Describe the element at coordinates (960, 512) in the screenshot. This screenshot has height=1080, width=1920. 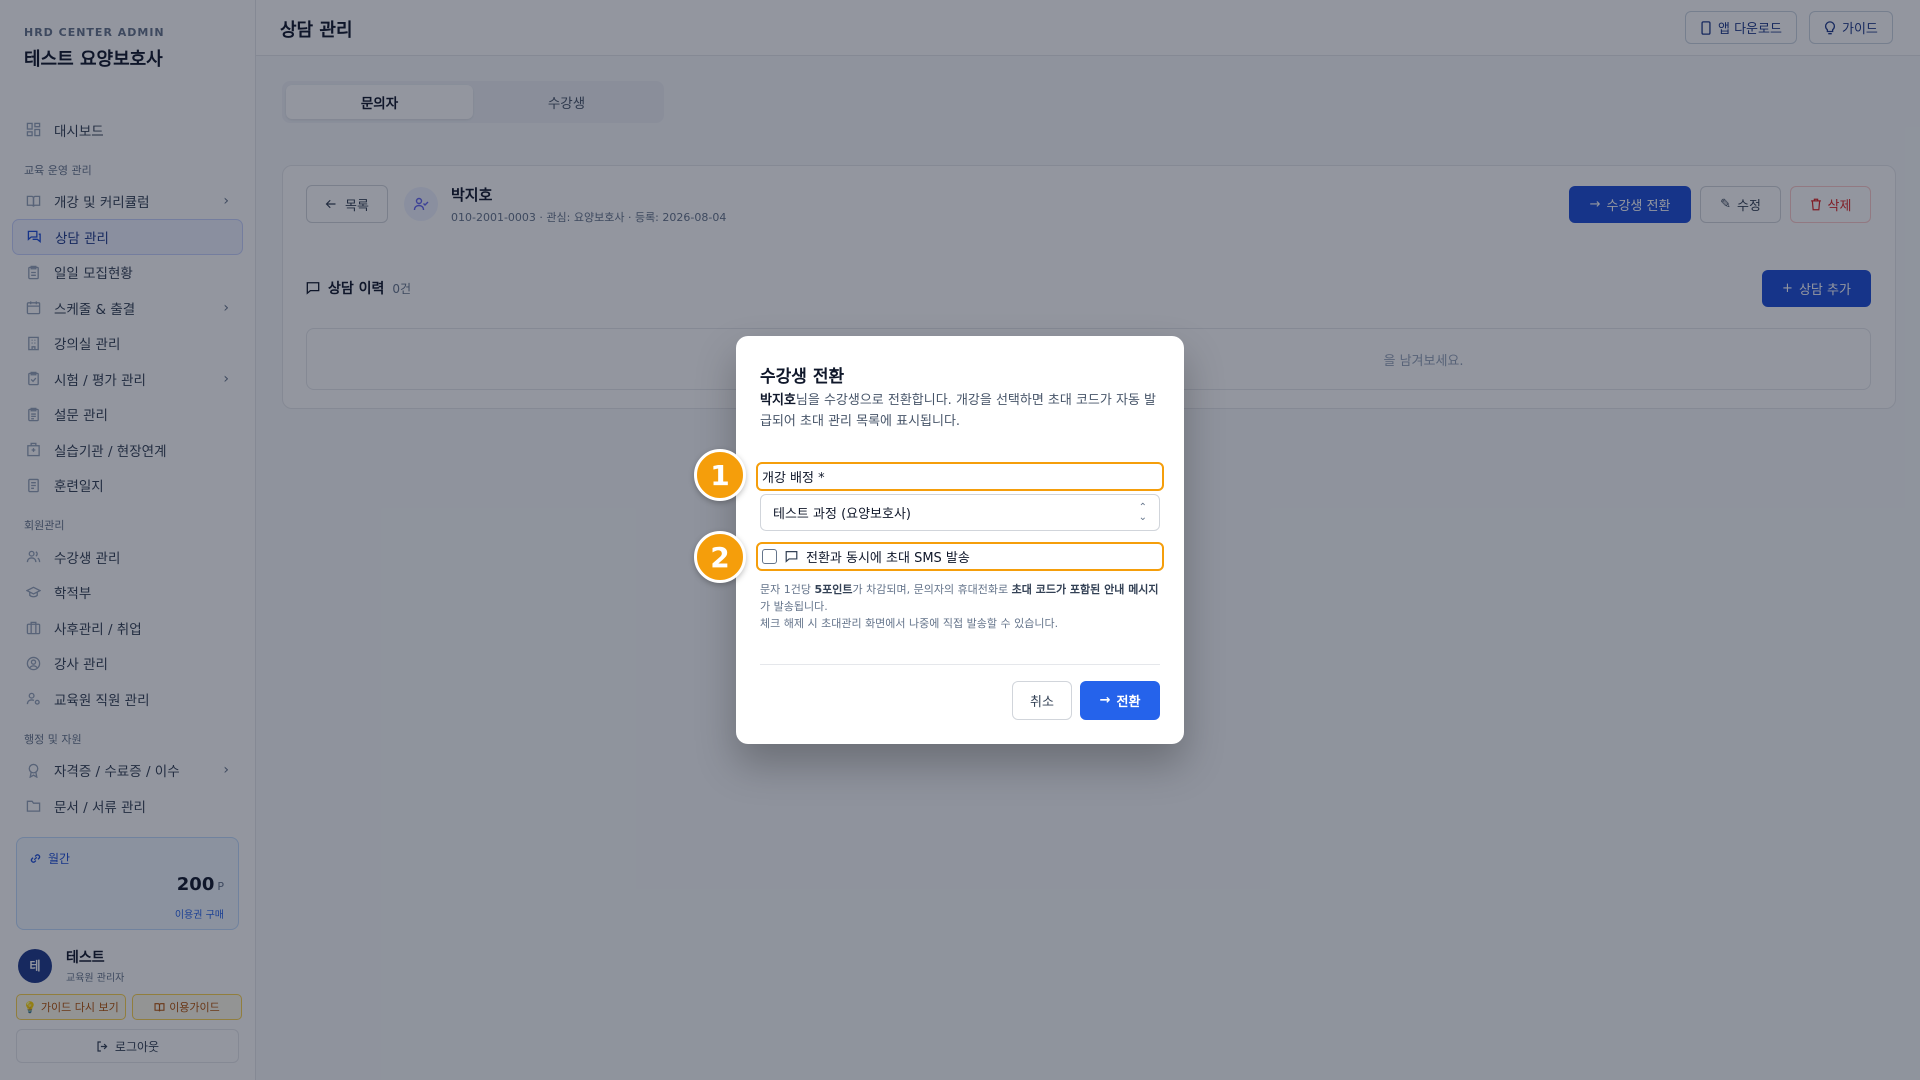
I see `course-select: 테스트 과정 (요양보호사) ⌃ ⌄` at that location.